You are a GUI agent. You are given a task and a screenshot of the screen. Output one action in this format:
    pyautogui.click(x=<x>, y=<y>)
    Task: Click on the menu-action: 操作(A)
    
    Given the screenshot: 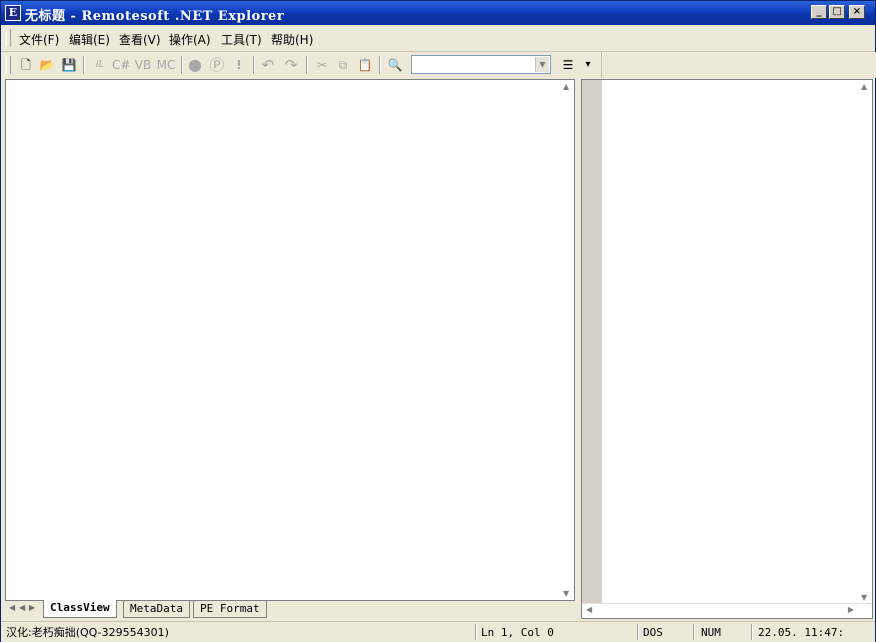 What is the action you would take?
    pyautogui.click(x=190, y=39)
    